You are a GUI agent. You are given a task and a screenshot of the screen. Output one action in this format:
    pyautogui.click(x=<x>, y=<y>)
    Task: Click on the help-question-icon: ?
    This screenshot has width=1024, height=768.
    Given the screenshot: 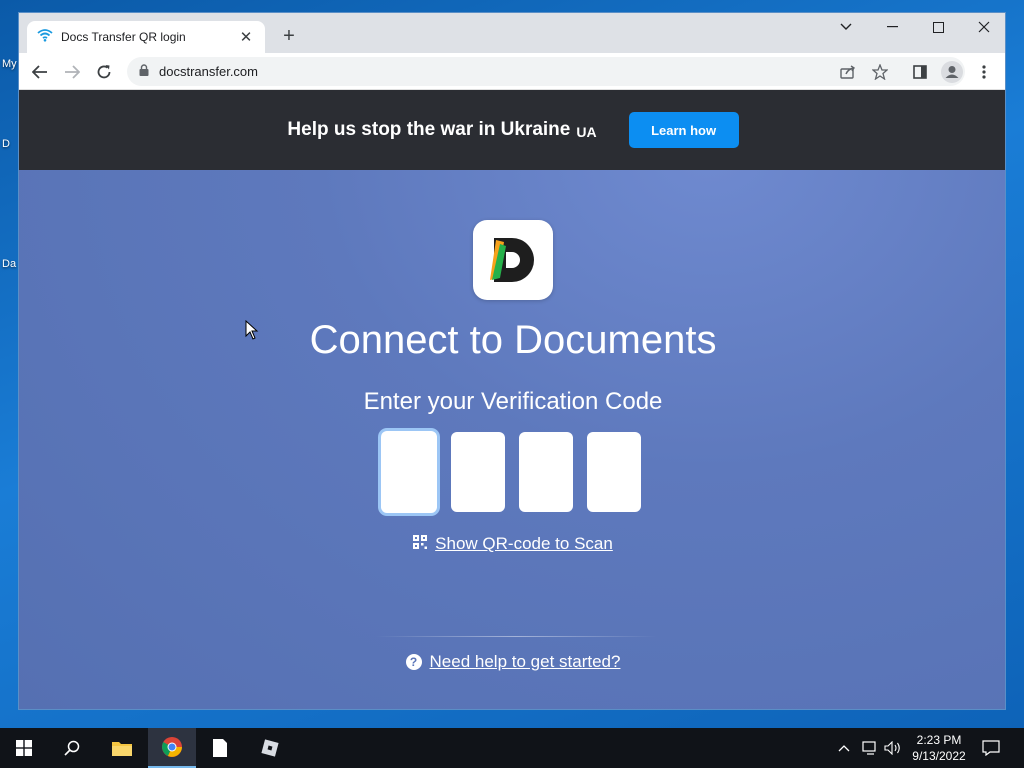 What is the action you would take?
    pyautogui.click(x=413, y=662)
    